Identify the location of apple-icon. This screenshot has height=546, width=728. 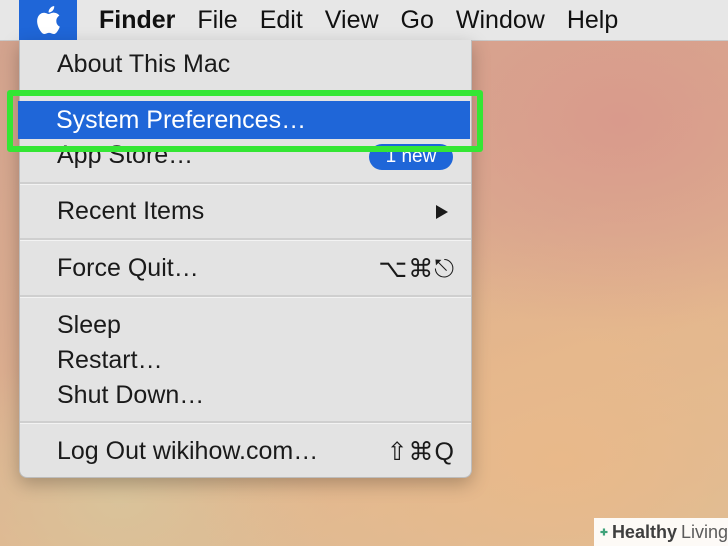
(48, 20).